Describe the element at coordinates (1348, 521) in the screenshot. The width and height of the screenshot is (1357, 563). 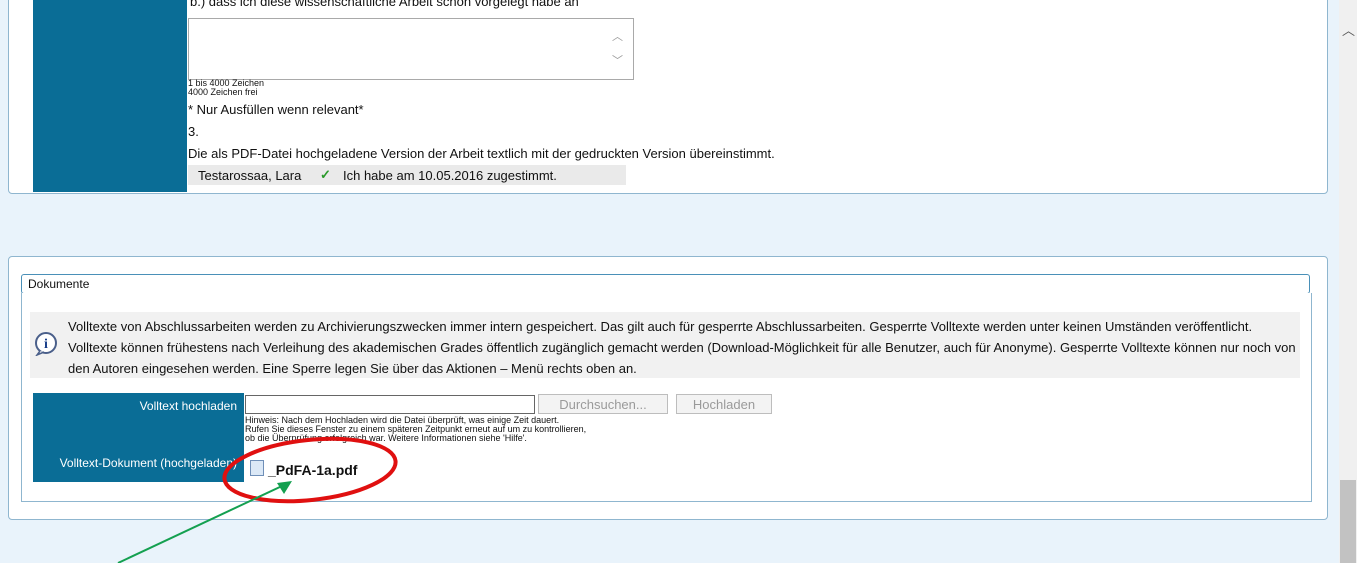
I see `scrollbar-thumb` at that location.